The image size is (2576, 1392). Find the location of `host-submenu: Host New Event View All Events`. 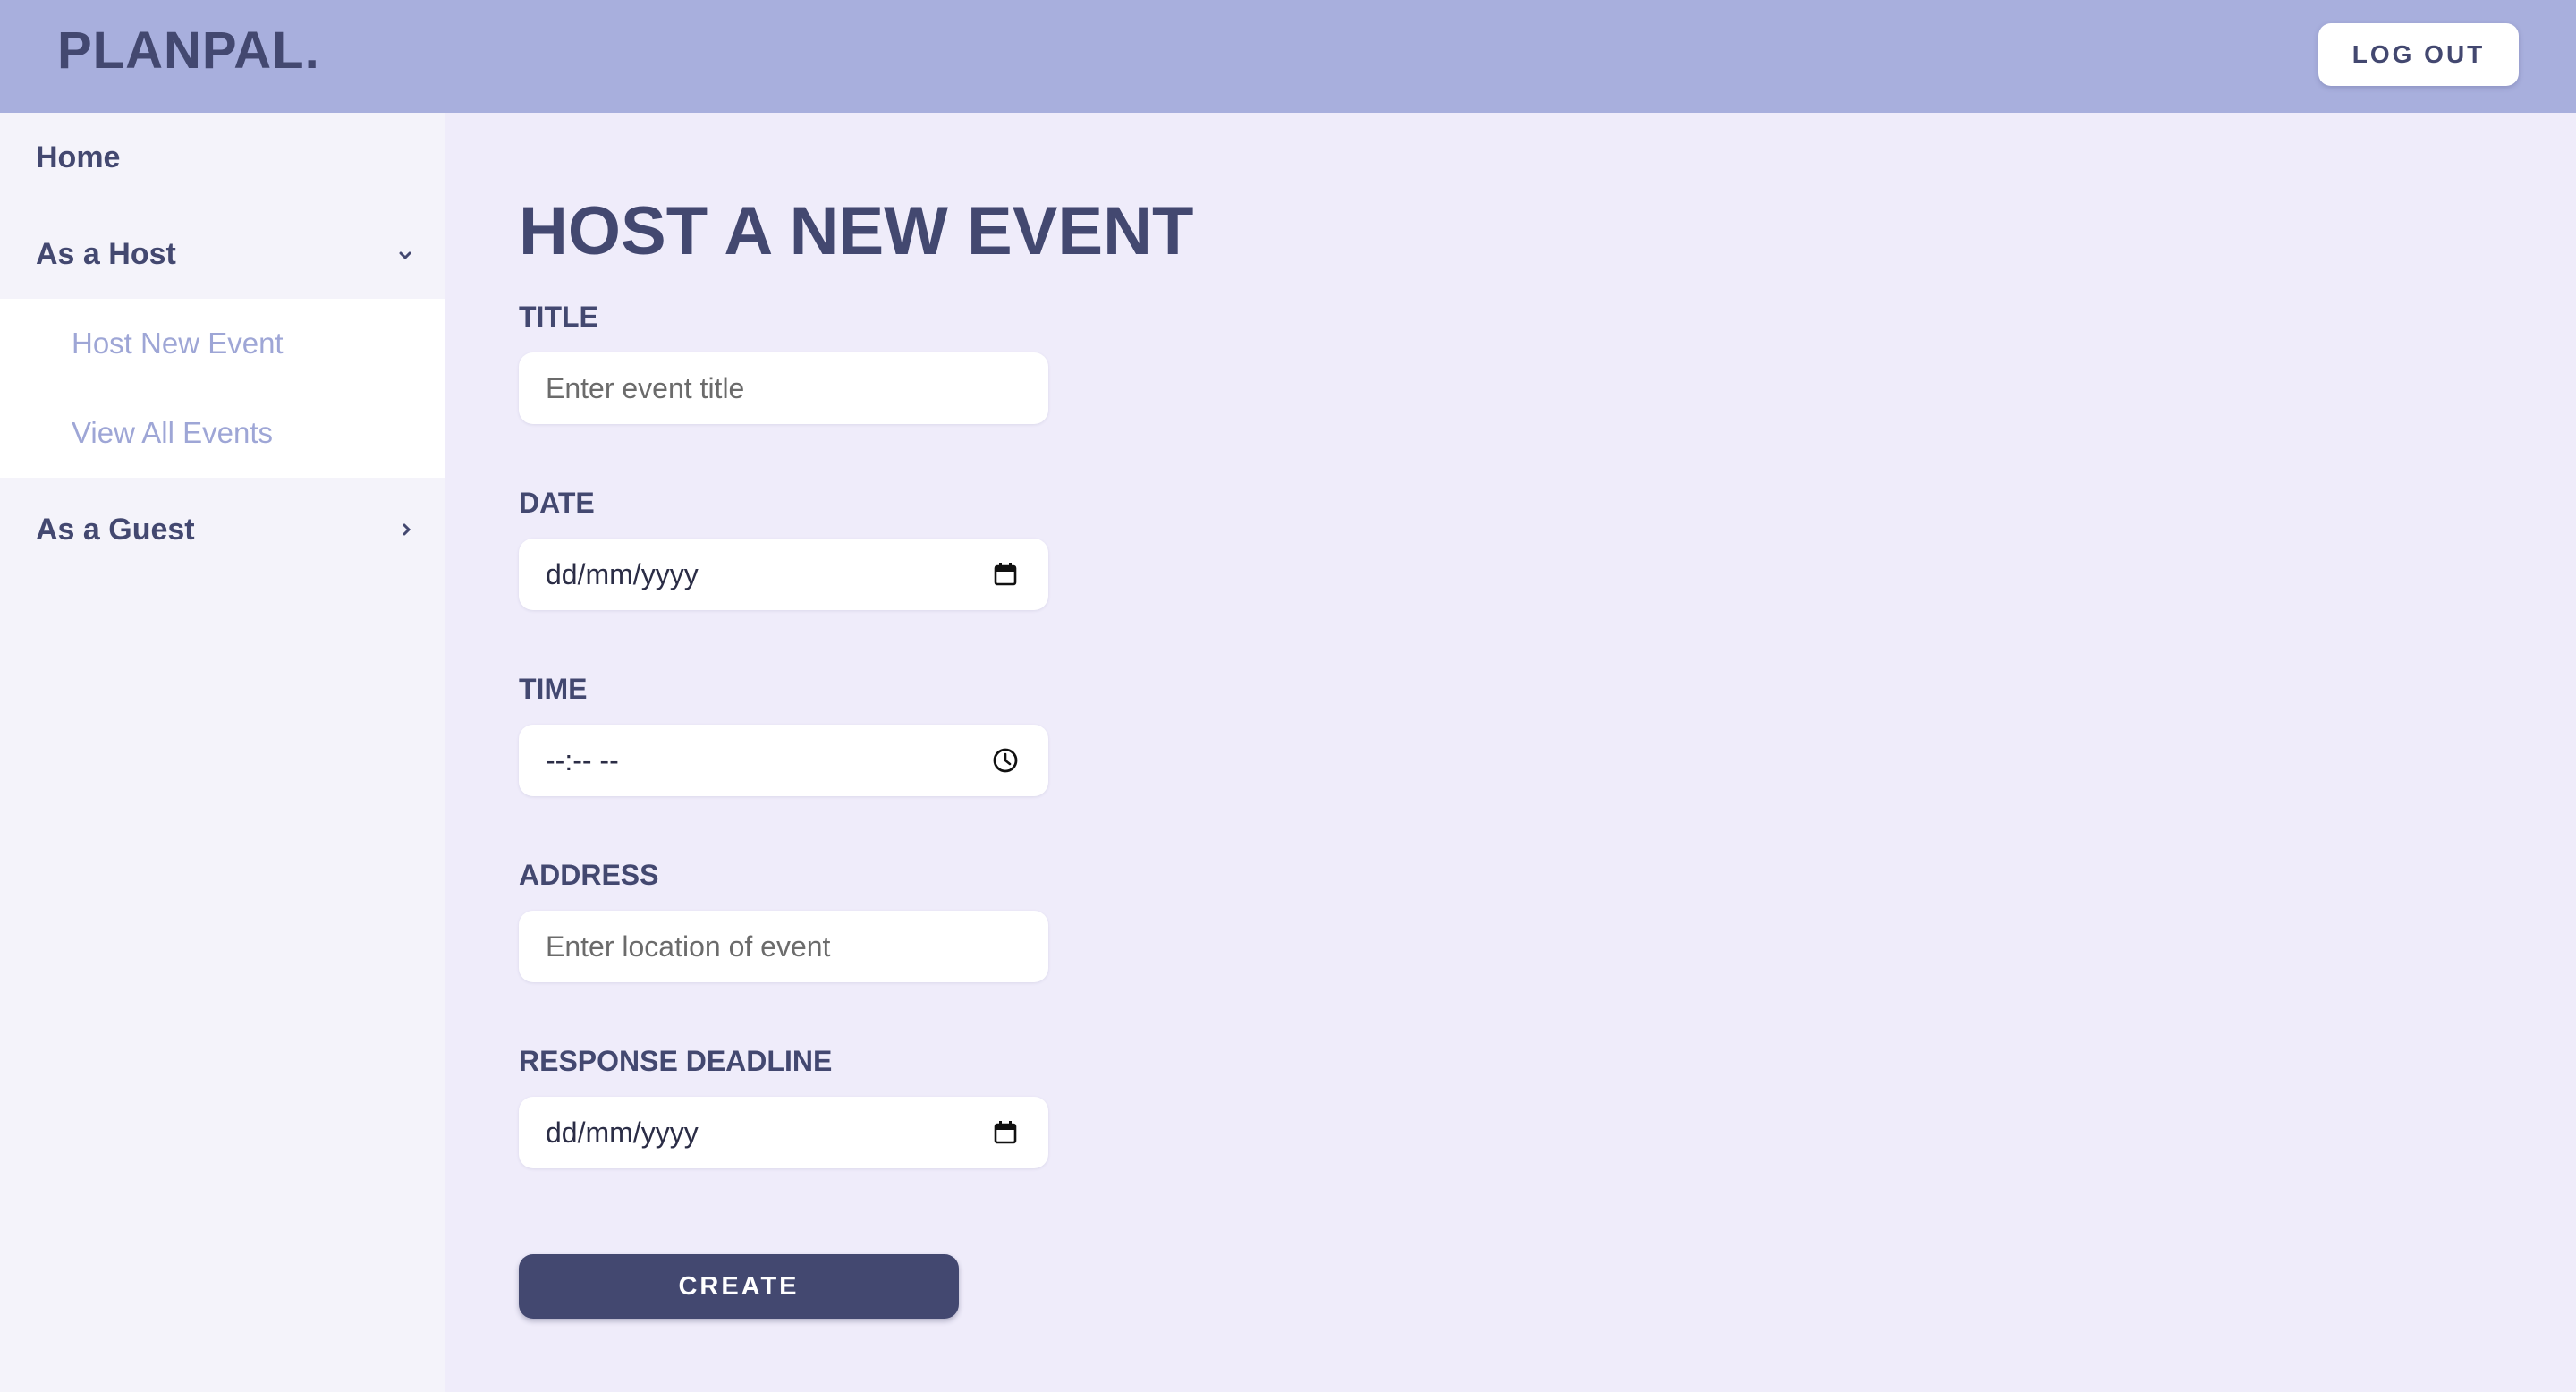

host-submenu: Host New Event View All Events is located at coordinates (222, 388).